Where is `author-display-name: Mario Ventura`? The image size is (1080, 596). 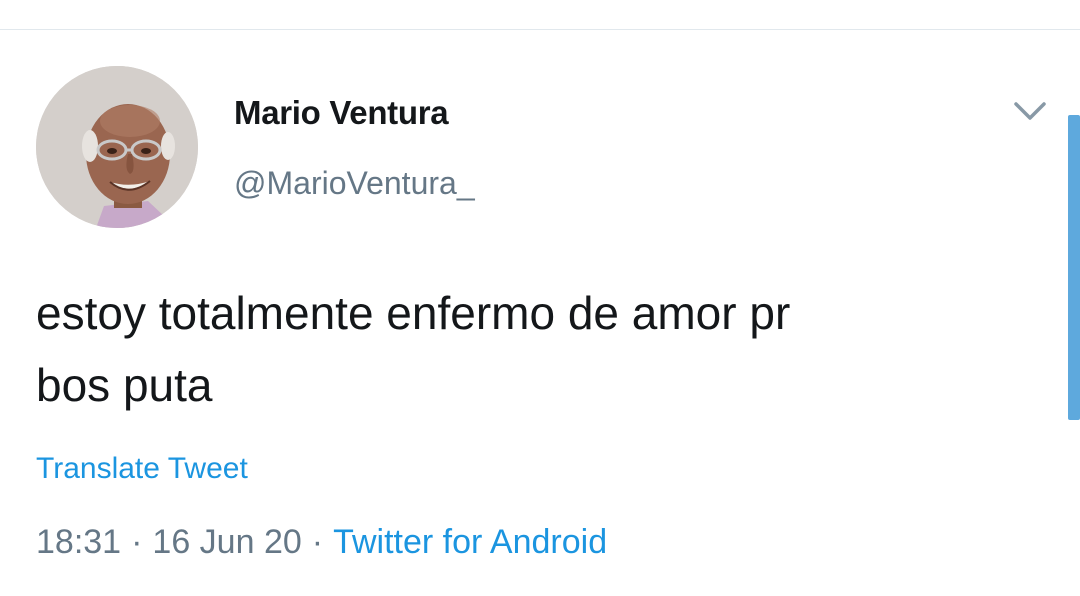 author-display-name: Mario Ventura is located at coordinates (341, 113).